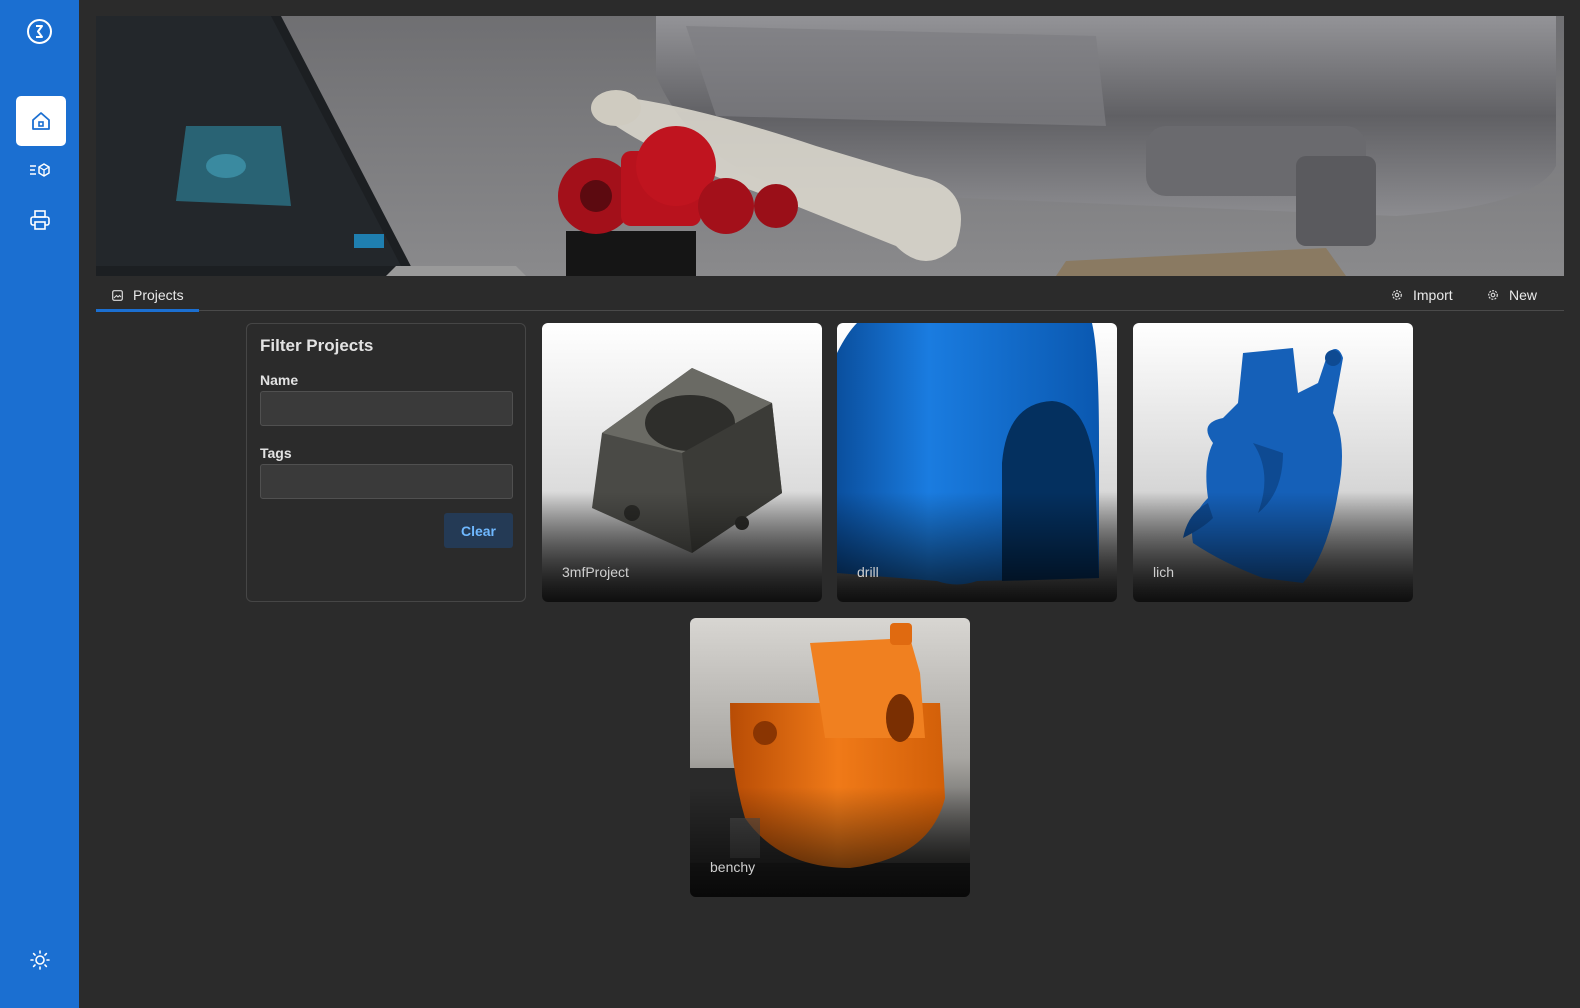  I want to click on printer-icon, so click(40, 220).